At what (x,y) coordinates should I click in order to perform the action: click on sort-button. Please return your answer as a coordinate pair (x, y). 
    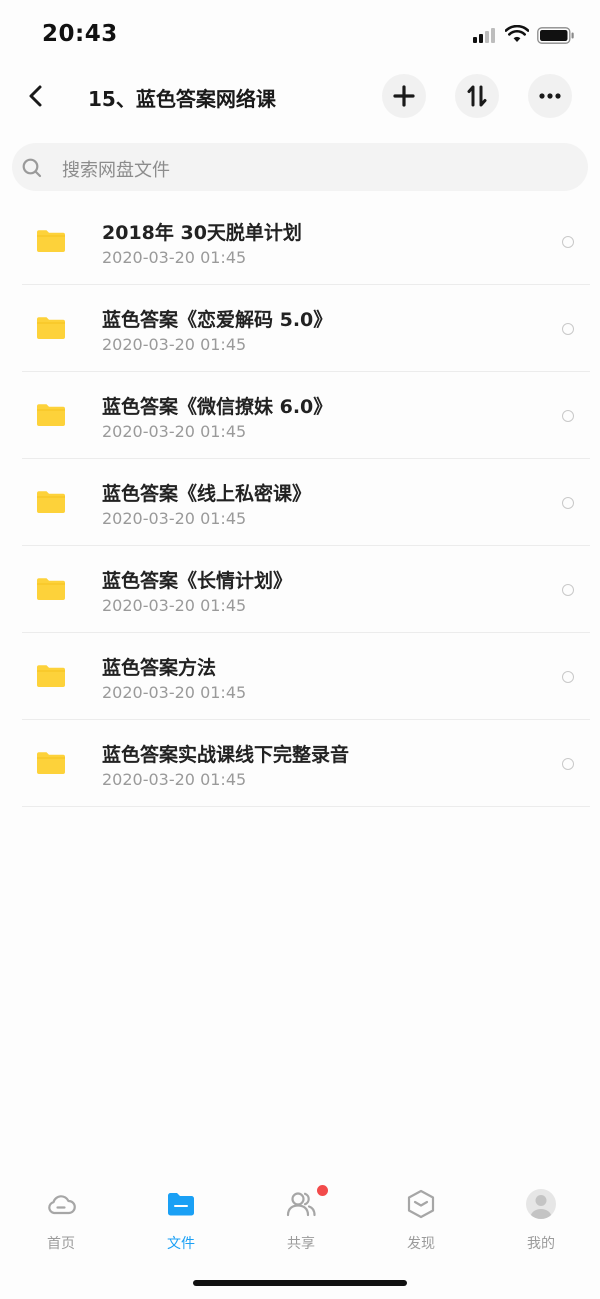
    Looking at the image, I should click on (477, 96).